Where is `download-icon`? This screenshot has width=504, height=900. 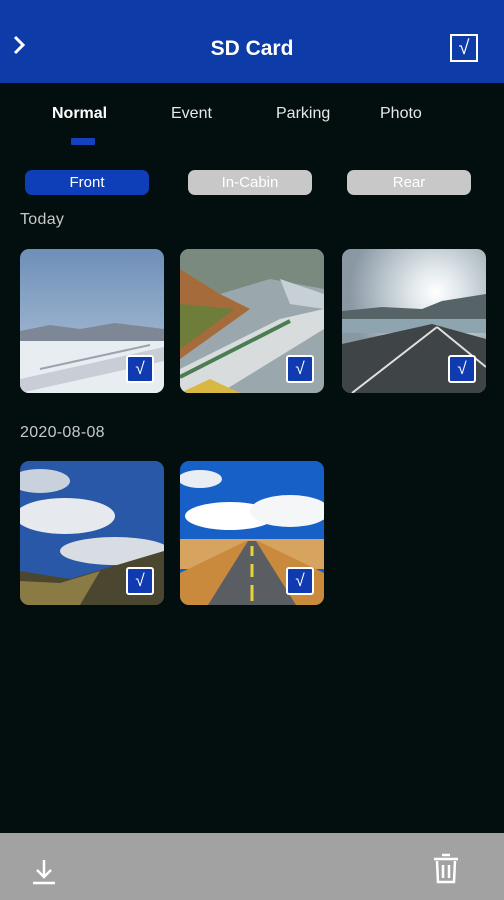 download-icon is located at coordinates (44, 872).